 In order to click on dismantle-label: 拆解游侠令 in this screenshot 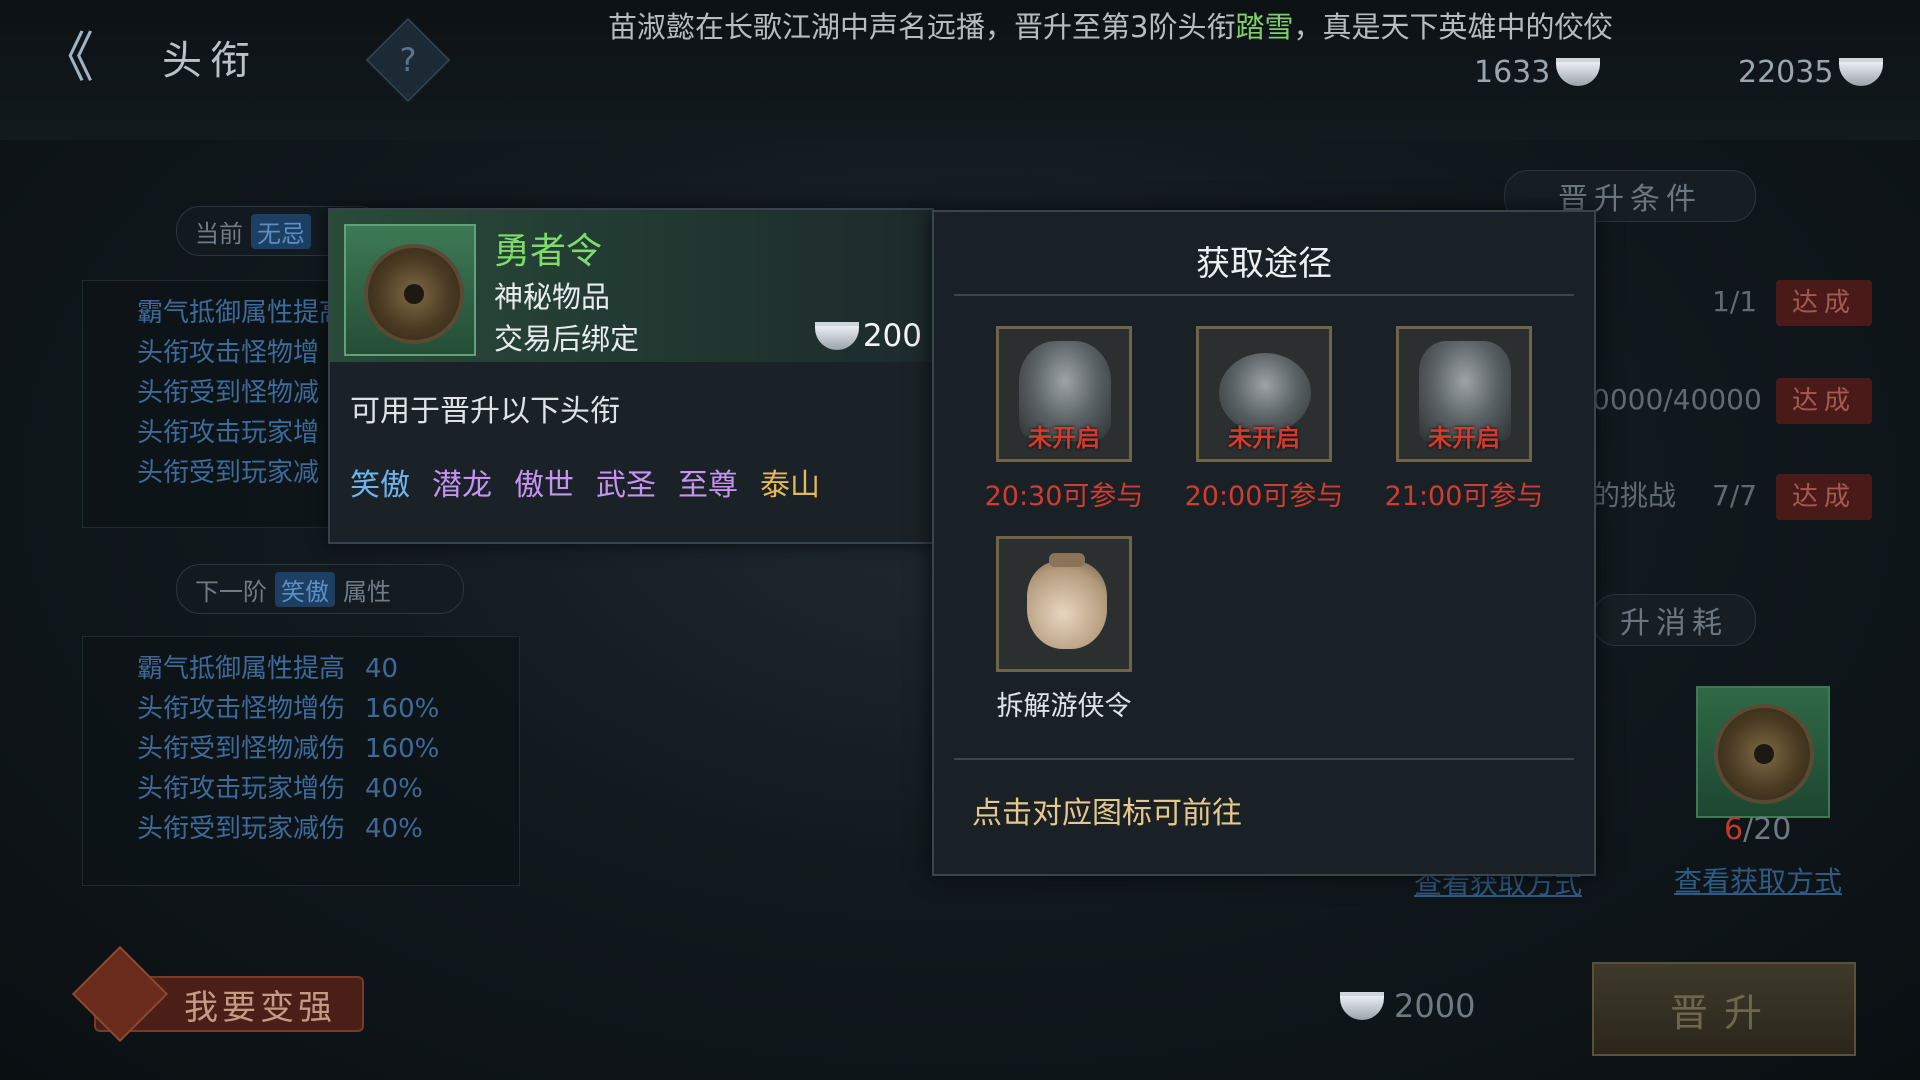, I will do `click(1064, 706)`.